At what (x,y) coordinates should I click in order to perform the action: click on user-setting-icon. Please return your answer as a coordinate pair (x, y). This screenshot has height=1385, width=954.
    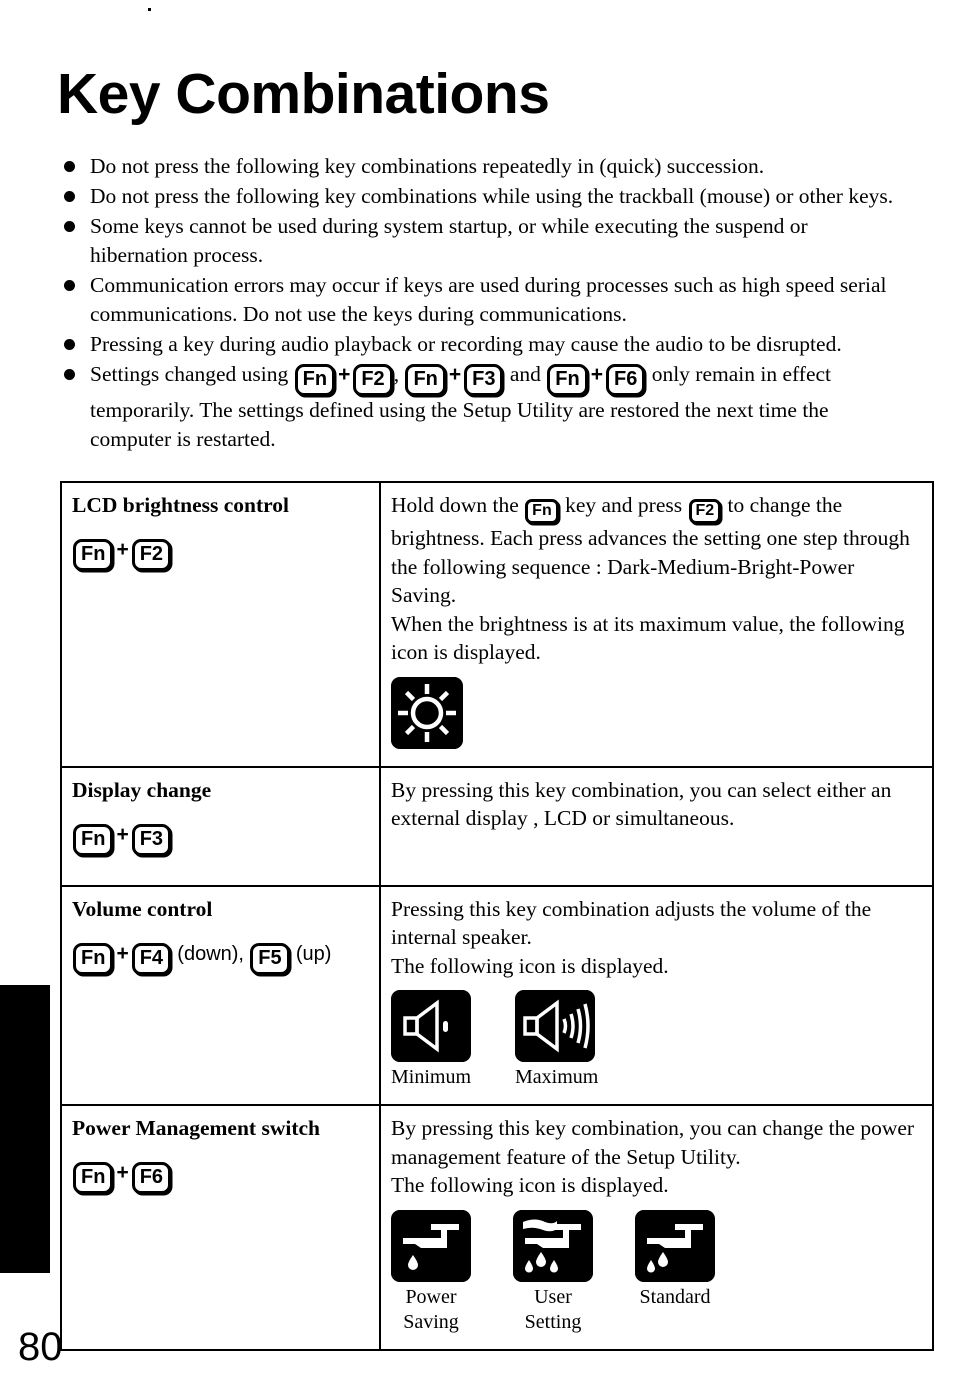
    Looking at the image, I should click on (553, 1245).